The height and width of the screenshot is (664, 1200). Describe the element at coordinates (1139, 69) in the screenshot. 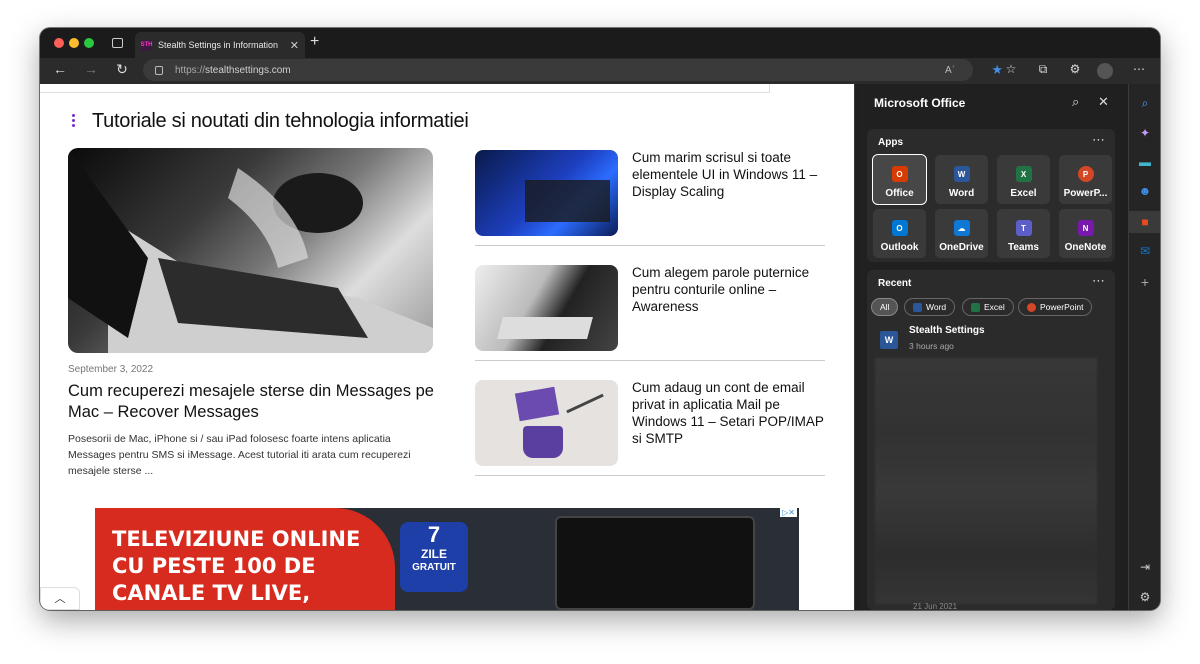

I see `more-menu-icon: ⋯` at that location.